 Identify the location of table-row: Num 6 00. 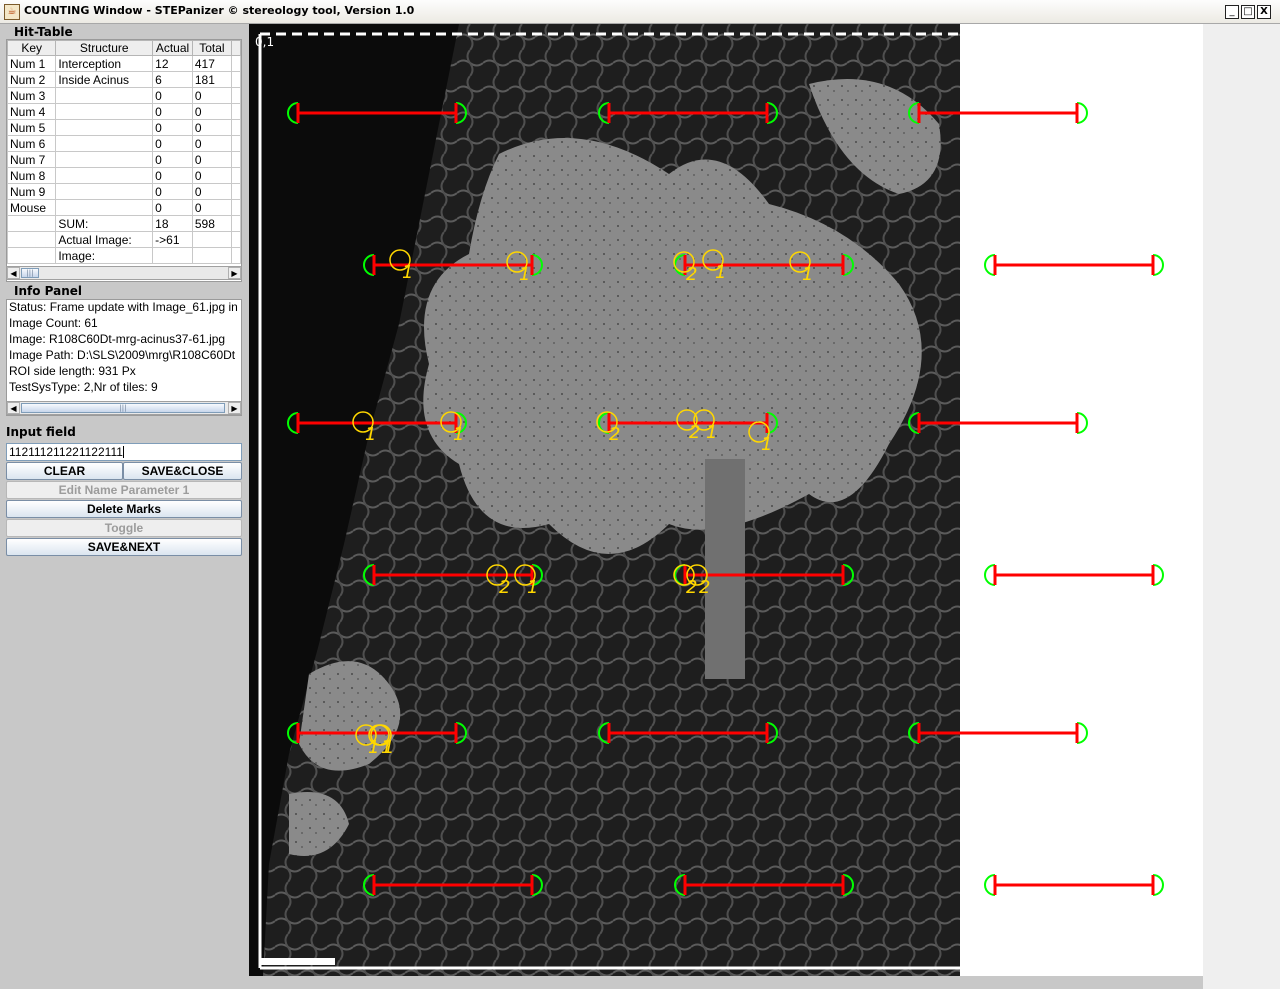
(124, 143).